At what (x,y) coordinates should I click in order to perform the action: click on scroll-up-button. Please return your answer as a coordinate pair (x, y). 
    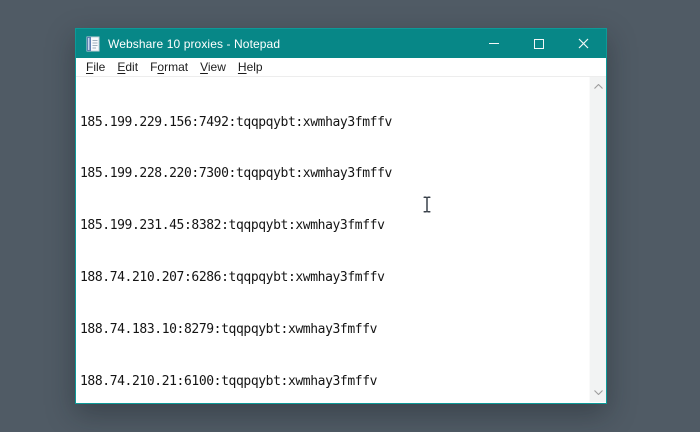
    Looking at the image, I should click on (598, 86).